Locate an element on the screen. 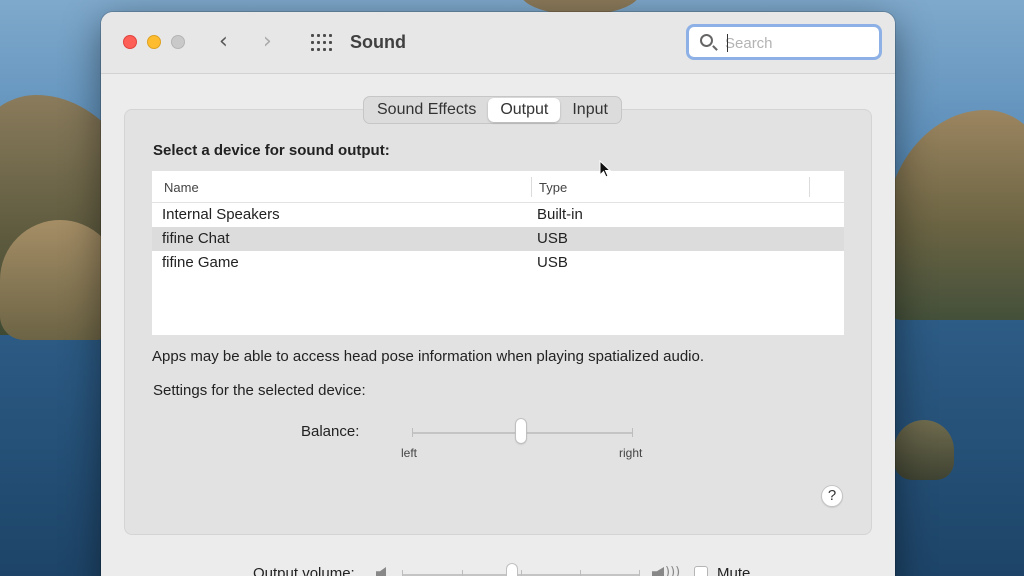 This screenshot has width=1024, height=576. tab-sound-effects: Sound Effects is located at coordinates (426, 110).